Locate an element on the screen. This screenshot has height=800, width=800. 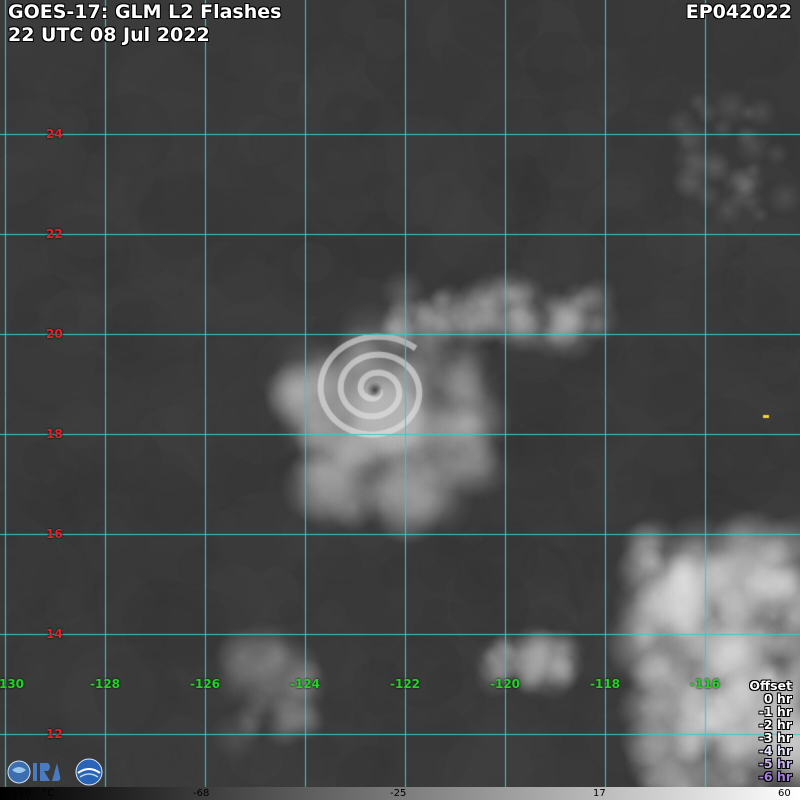
colorbar-label-min: -110 is located at coordinates (19, 793).